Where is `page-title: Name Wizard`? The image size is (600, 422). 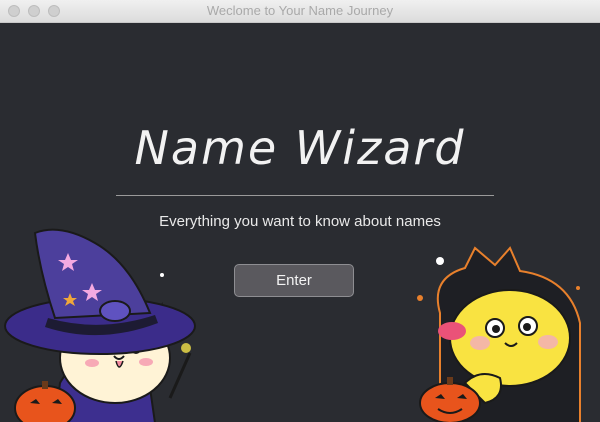
page-title: Name Wizard is located at coordinates (300, 148).